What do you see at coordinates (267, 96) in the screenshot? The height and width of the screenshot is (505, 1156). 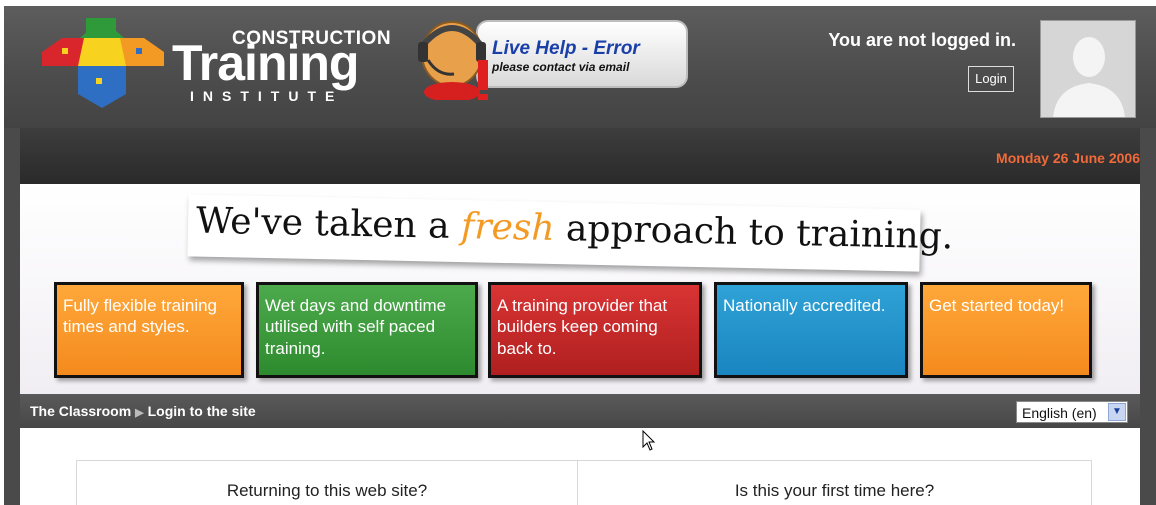 I see `logo-word-institute: INSTITUTE` at bounding box center [267, 96].